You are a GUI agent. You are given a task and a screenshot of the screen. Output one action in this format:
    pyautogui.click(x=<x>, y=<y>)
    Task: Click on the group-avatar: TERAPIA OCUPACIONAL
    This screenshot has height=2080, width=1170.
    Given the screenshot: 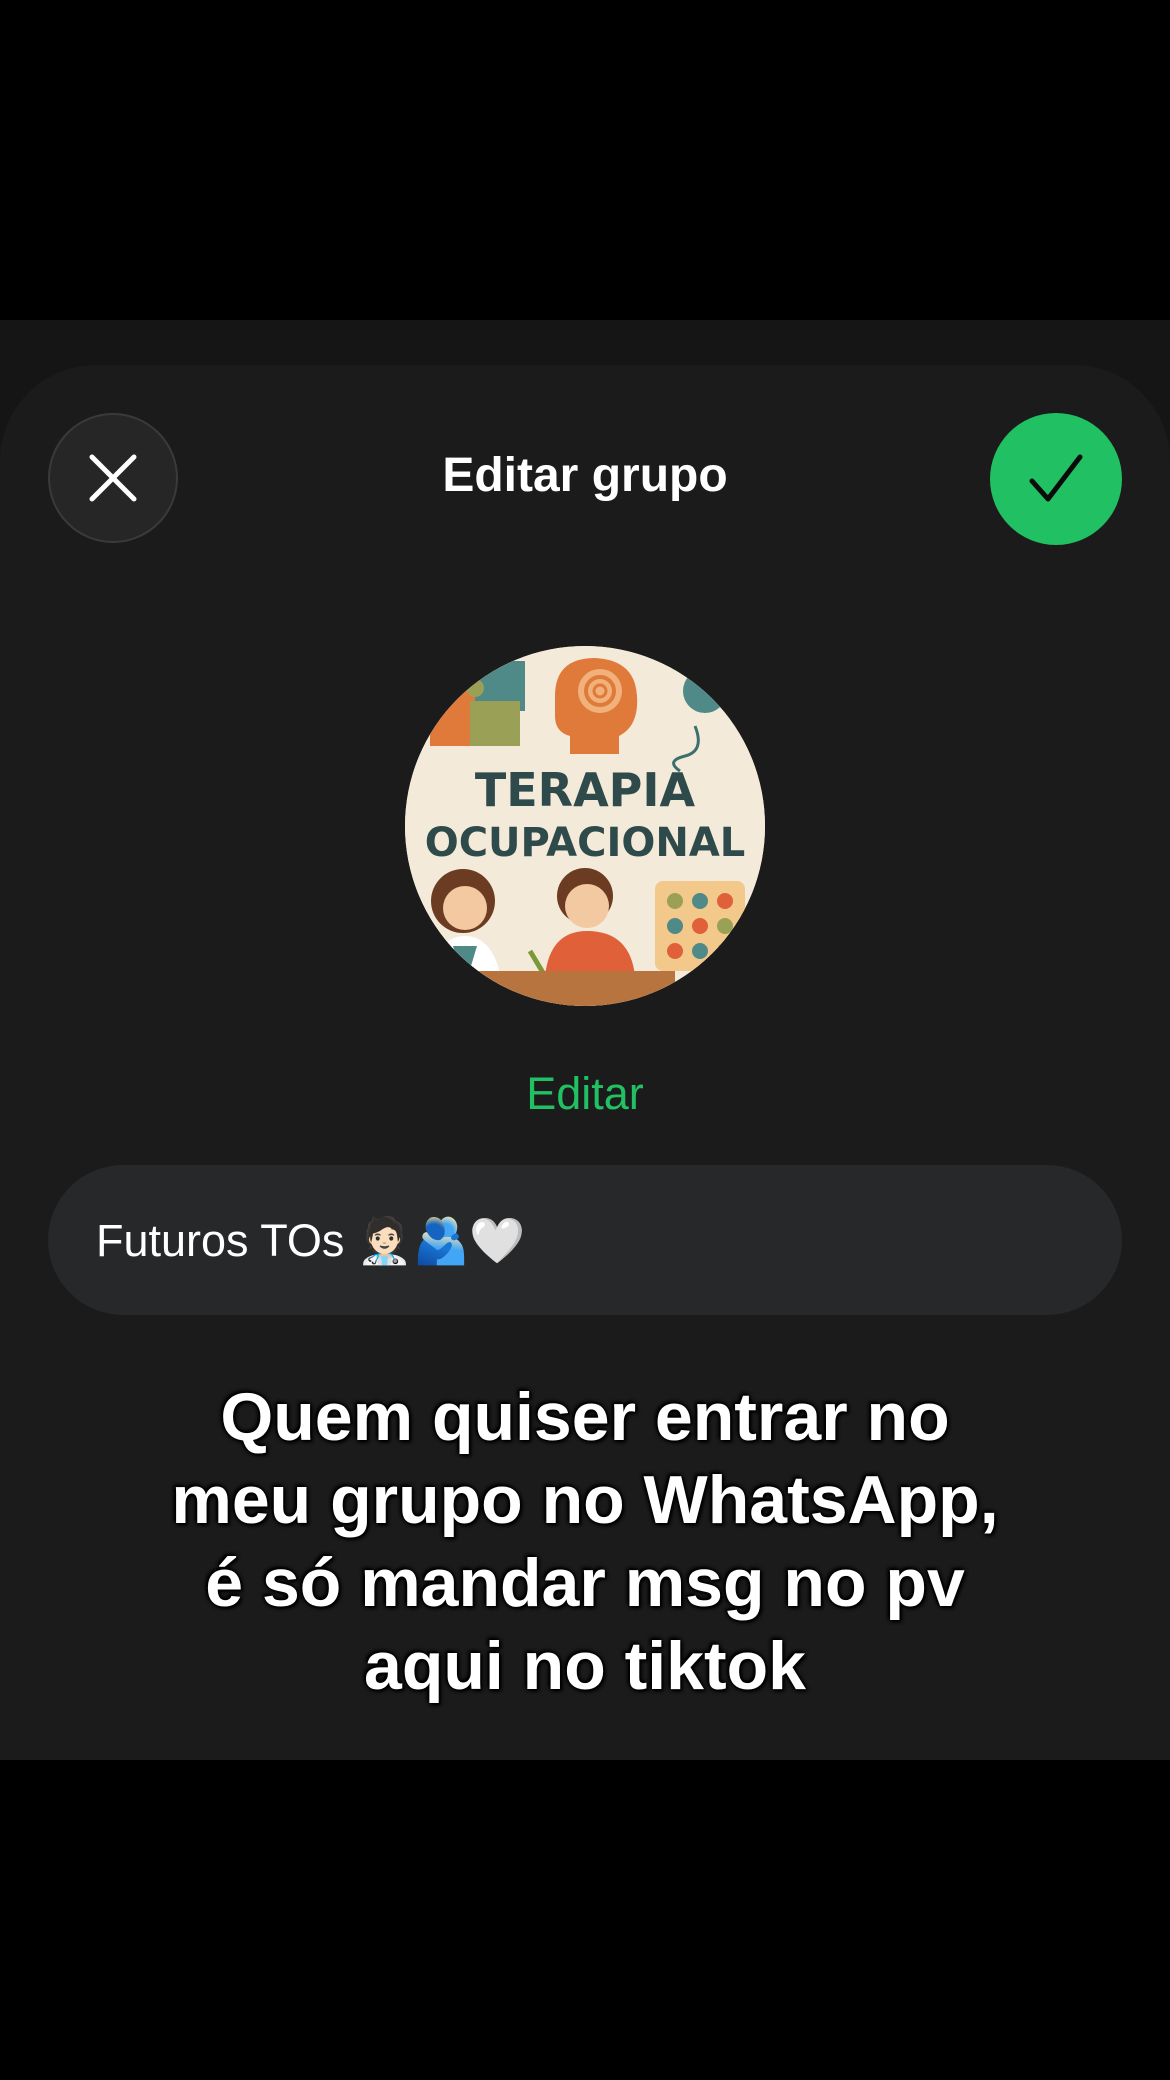 What is the action you would take?
    pyautogui.click(x=585, y=826)
    